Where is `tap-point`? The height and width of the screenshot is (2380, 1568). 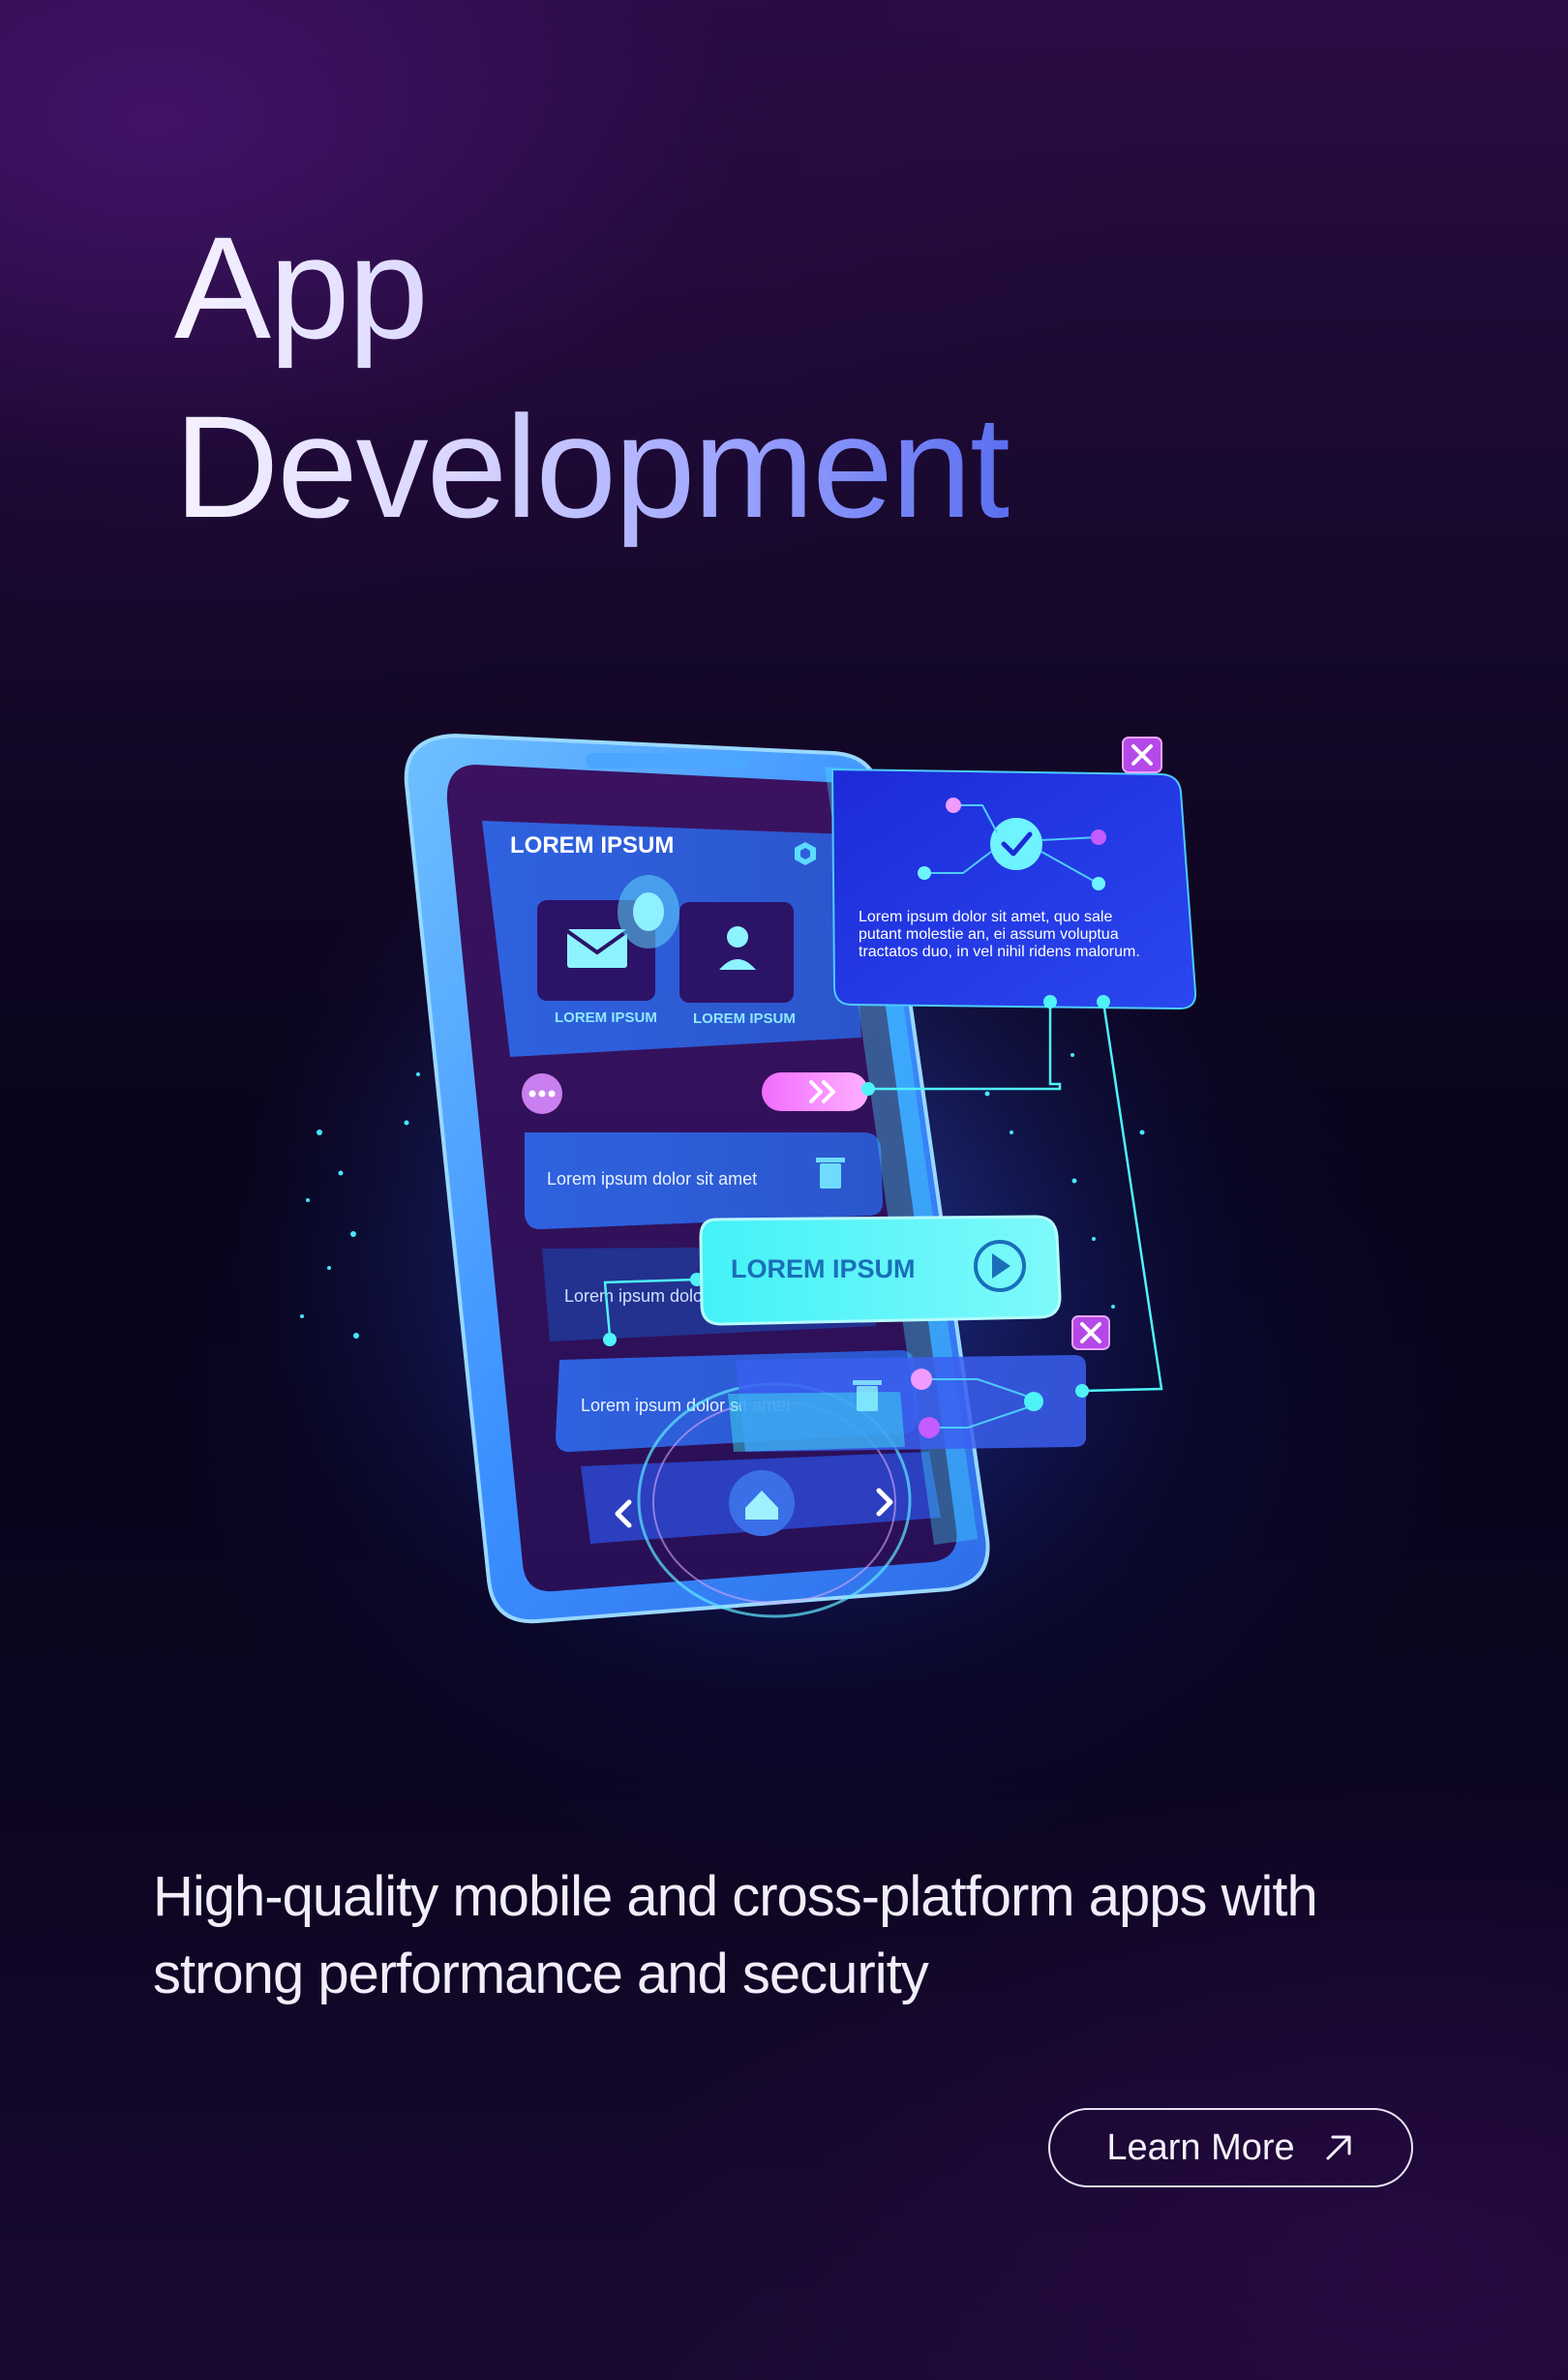
tap-point is located at coordinates (648, 912).